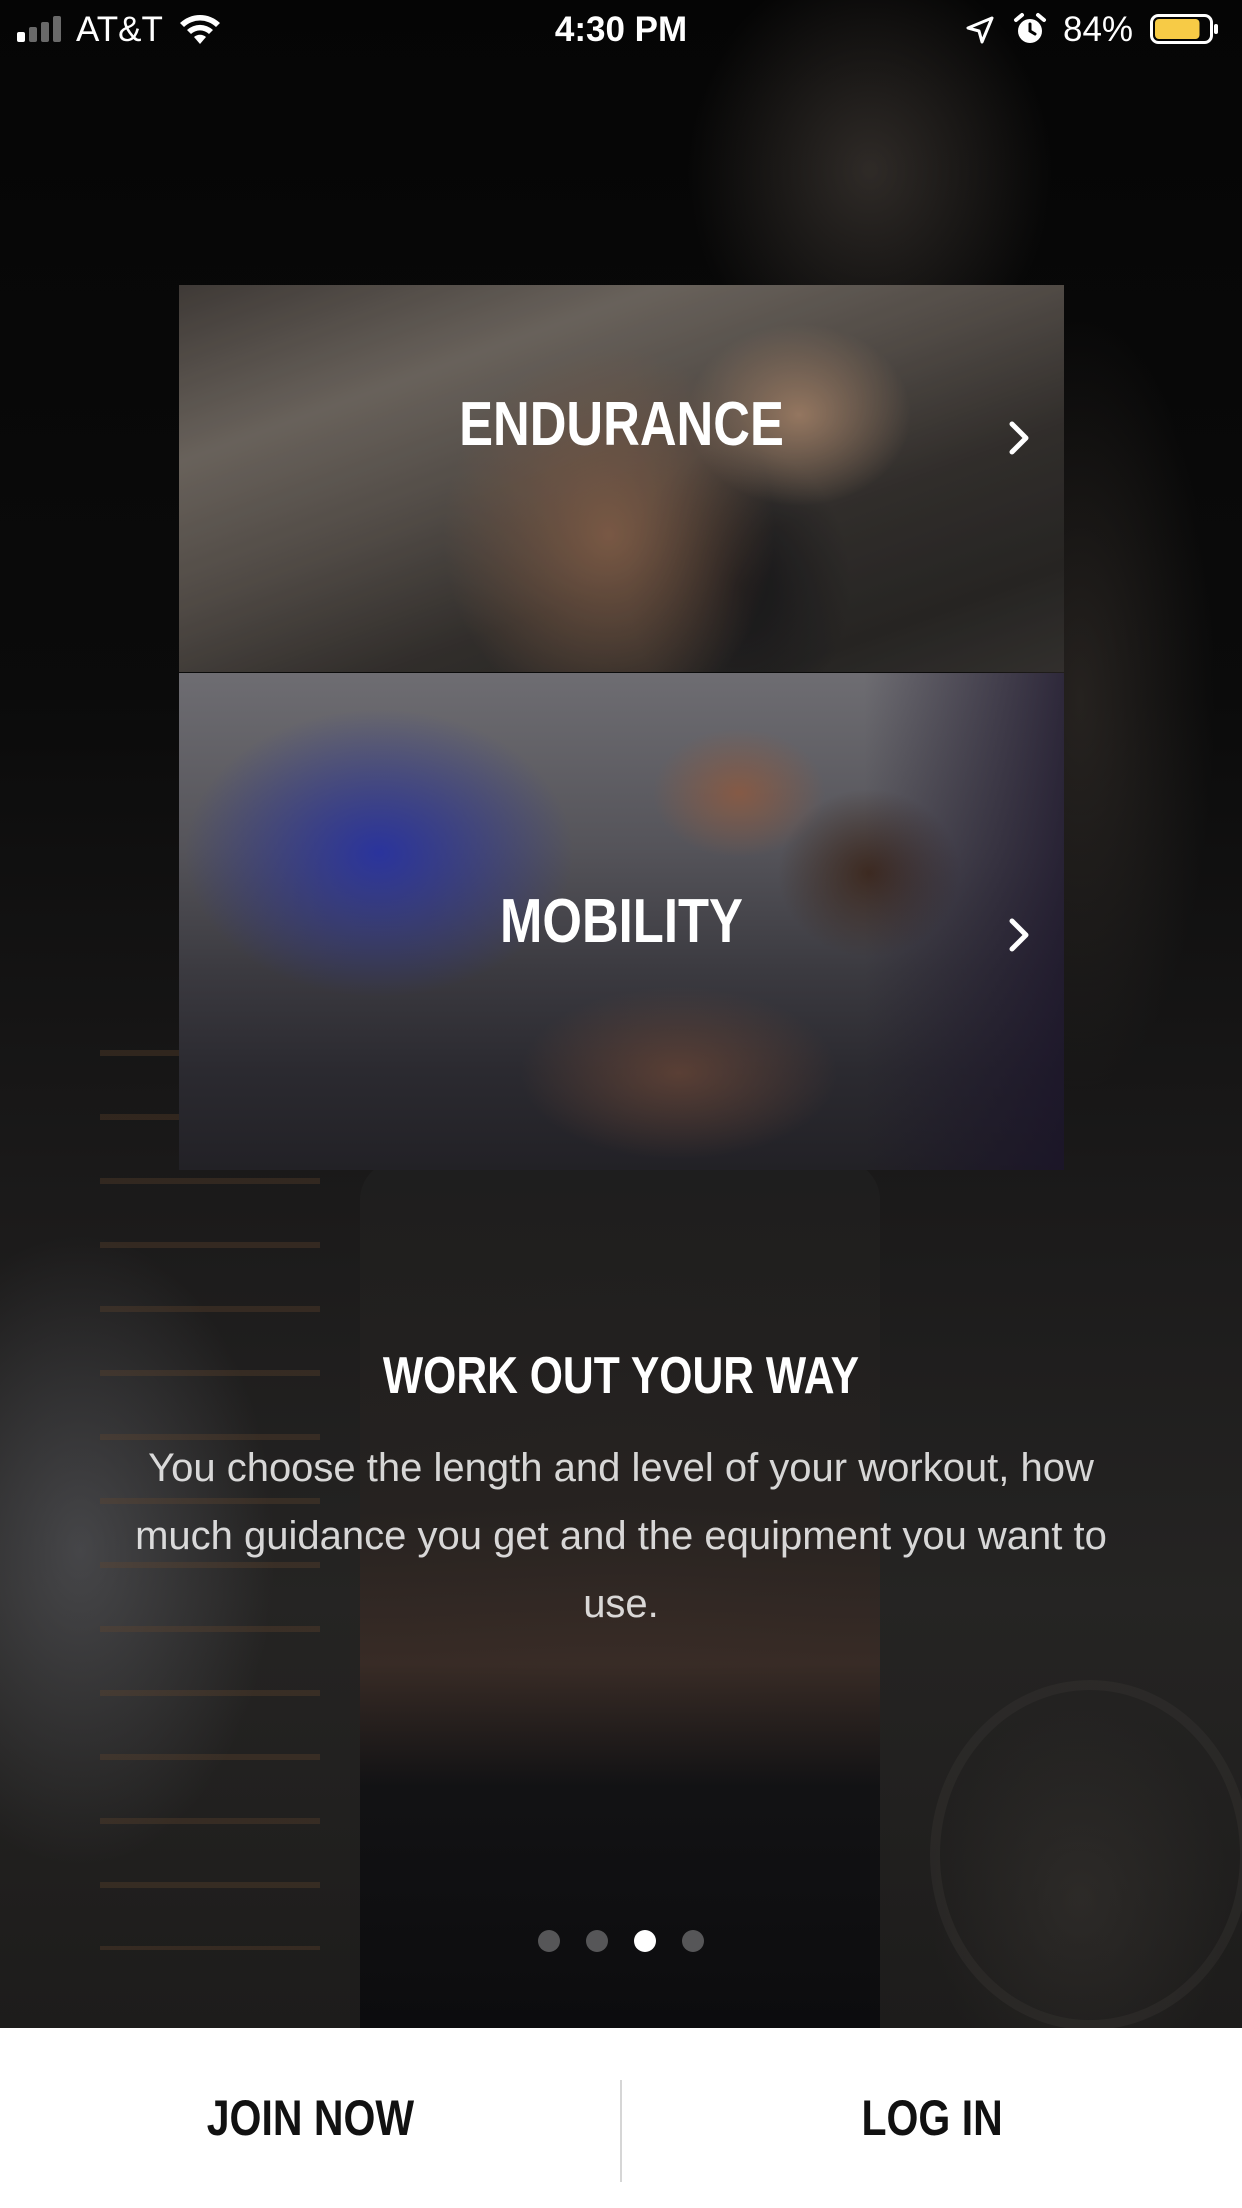 The width and height of the screenshot is (1242, 2208). I want to click on battery-percent: 84%, so click(1098, 29).